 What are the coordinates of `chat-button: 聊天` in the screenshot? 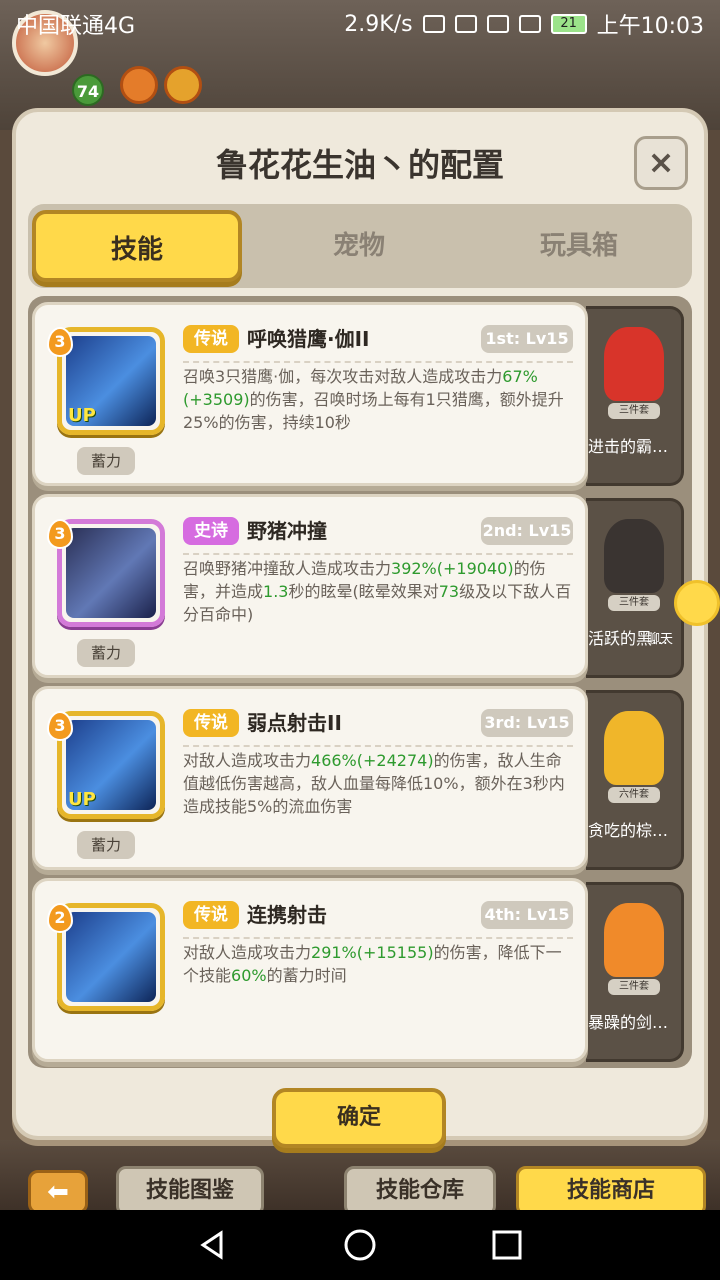 It's located at (683, 613).